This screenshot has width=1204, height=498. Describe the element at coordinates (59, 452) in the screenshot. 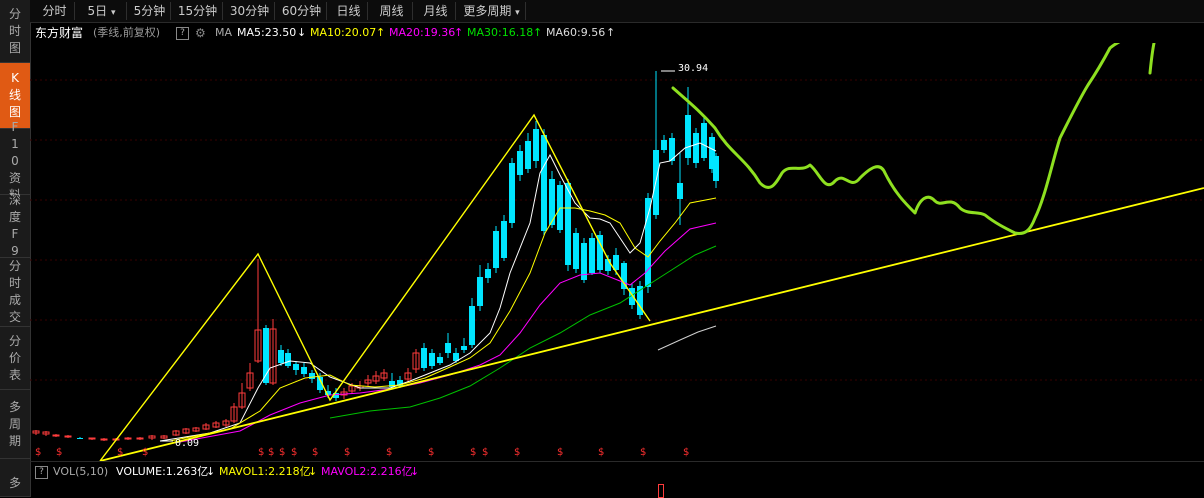

I see `dividend-marker-1: $` at that location.